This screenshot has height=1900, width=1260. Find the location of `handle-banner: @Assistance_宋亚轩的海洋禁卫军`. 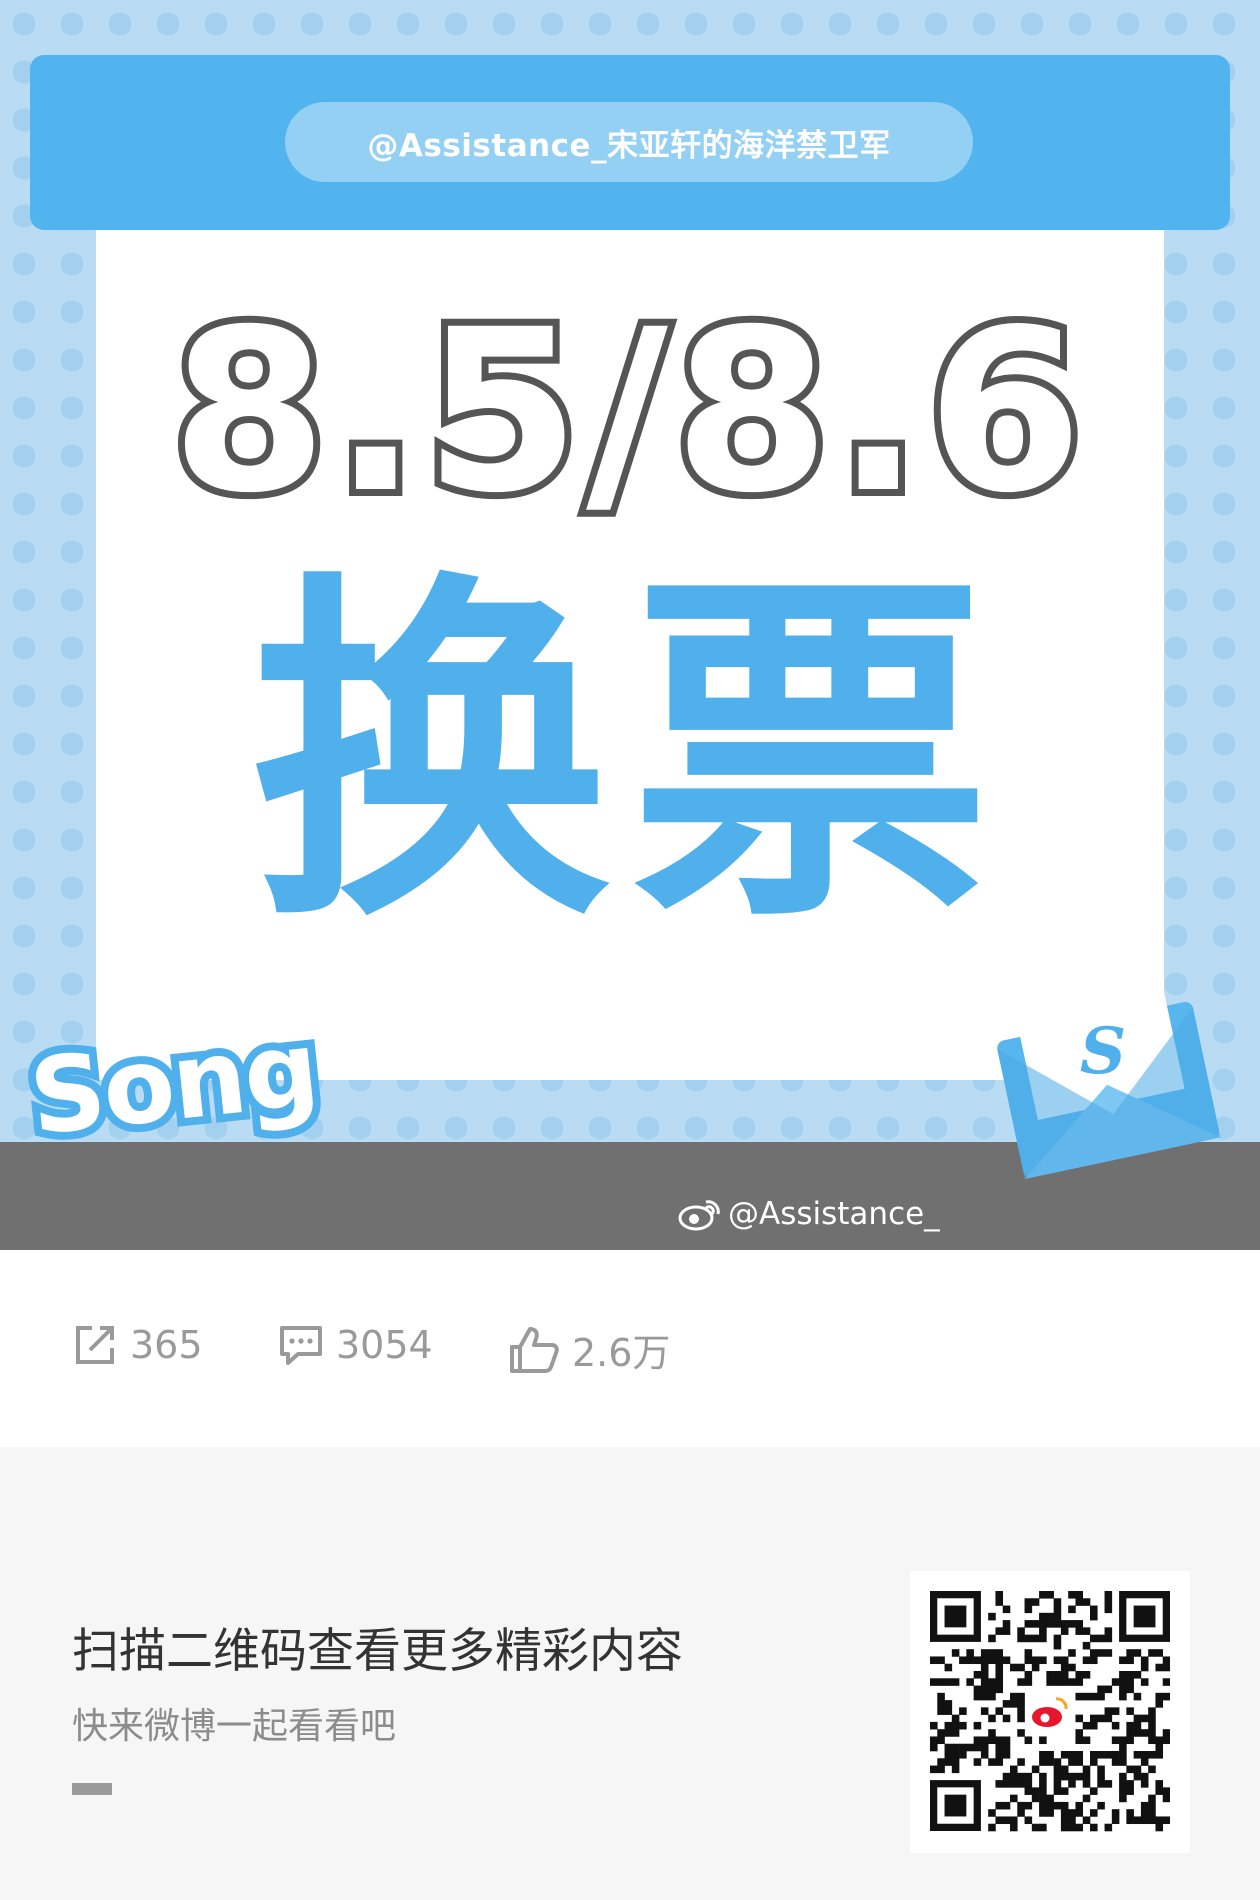

handle-banner: @Assistance_宋亚轩的海洋禁卫军 is located at coordinates (629, 142).